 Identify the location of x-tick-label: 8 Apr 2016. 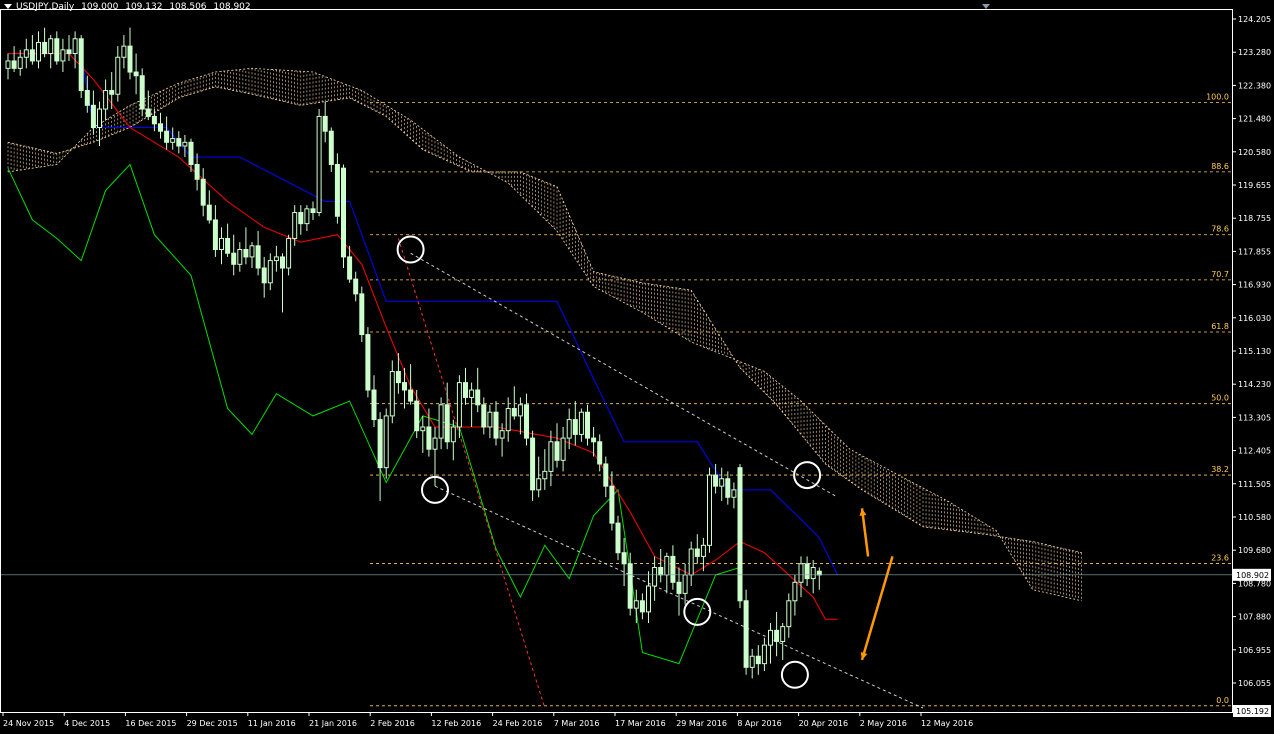
(759, 723).